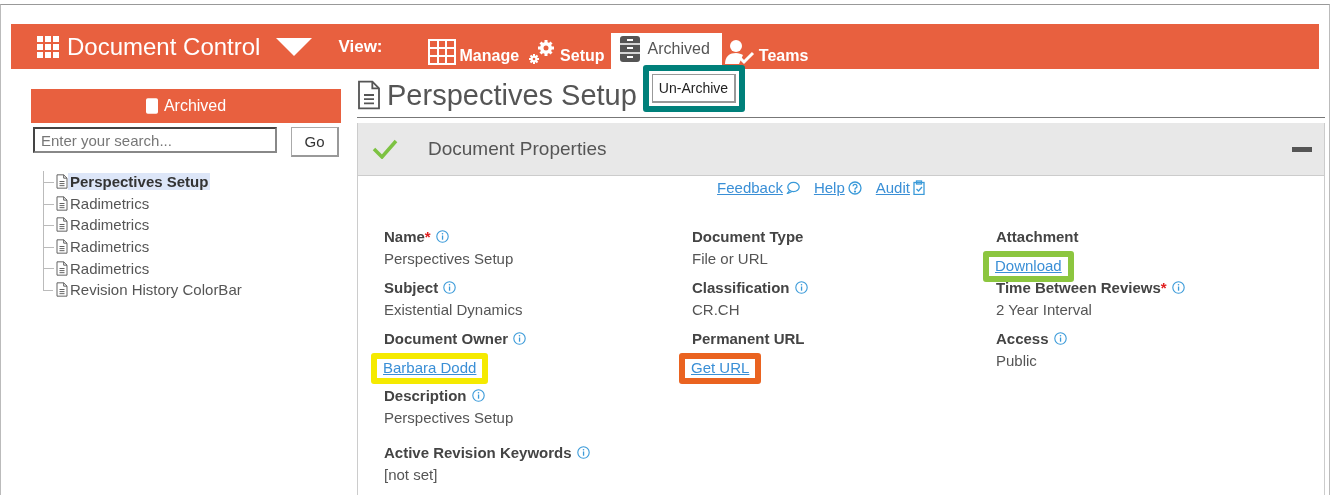  Describe the element at coordinates (441, 52) in the screenshot. I see `table-icon` at that location.